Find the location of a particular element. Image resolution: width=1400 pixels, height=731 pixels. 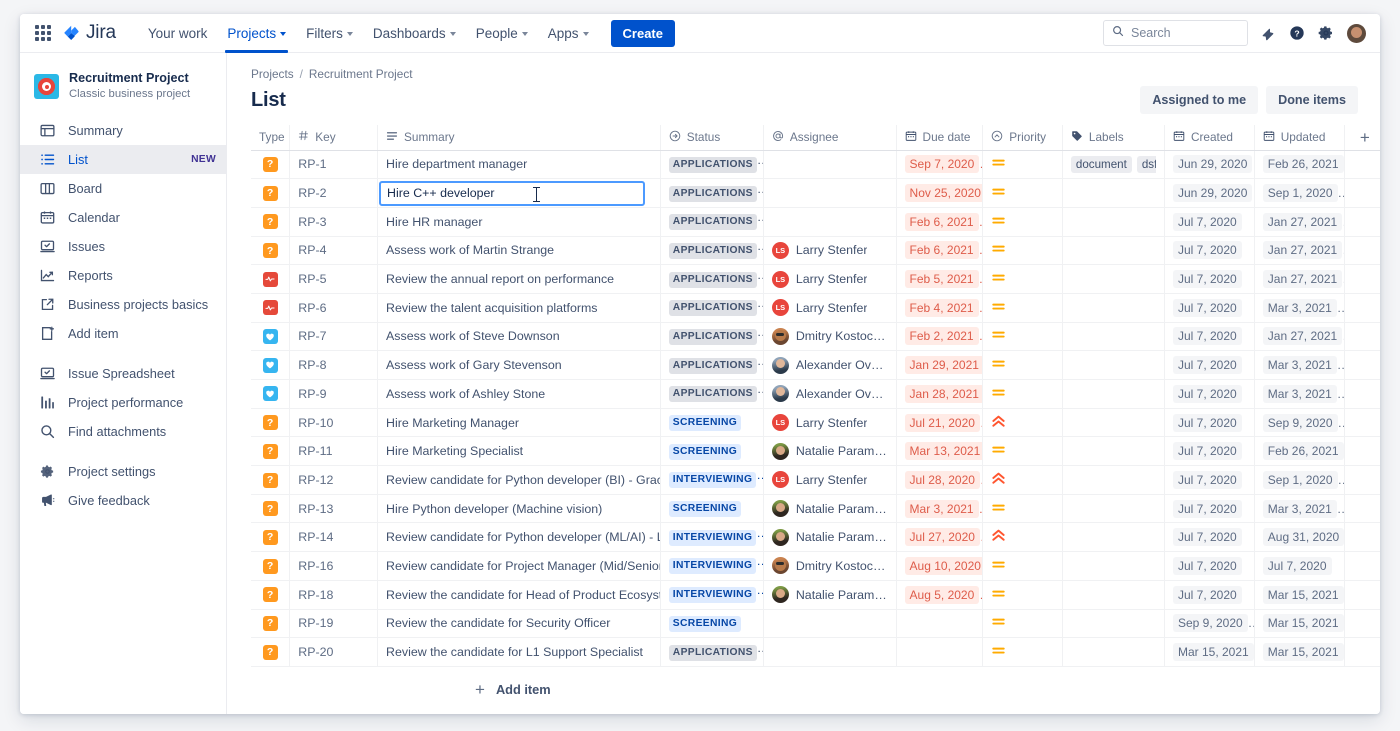

status-badge: INTERVIEWING is located at coordinates (712, 480).